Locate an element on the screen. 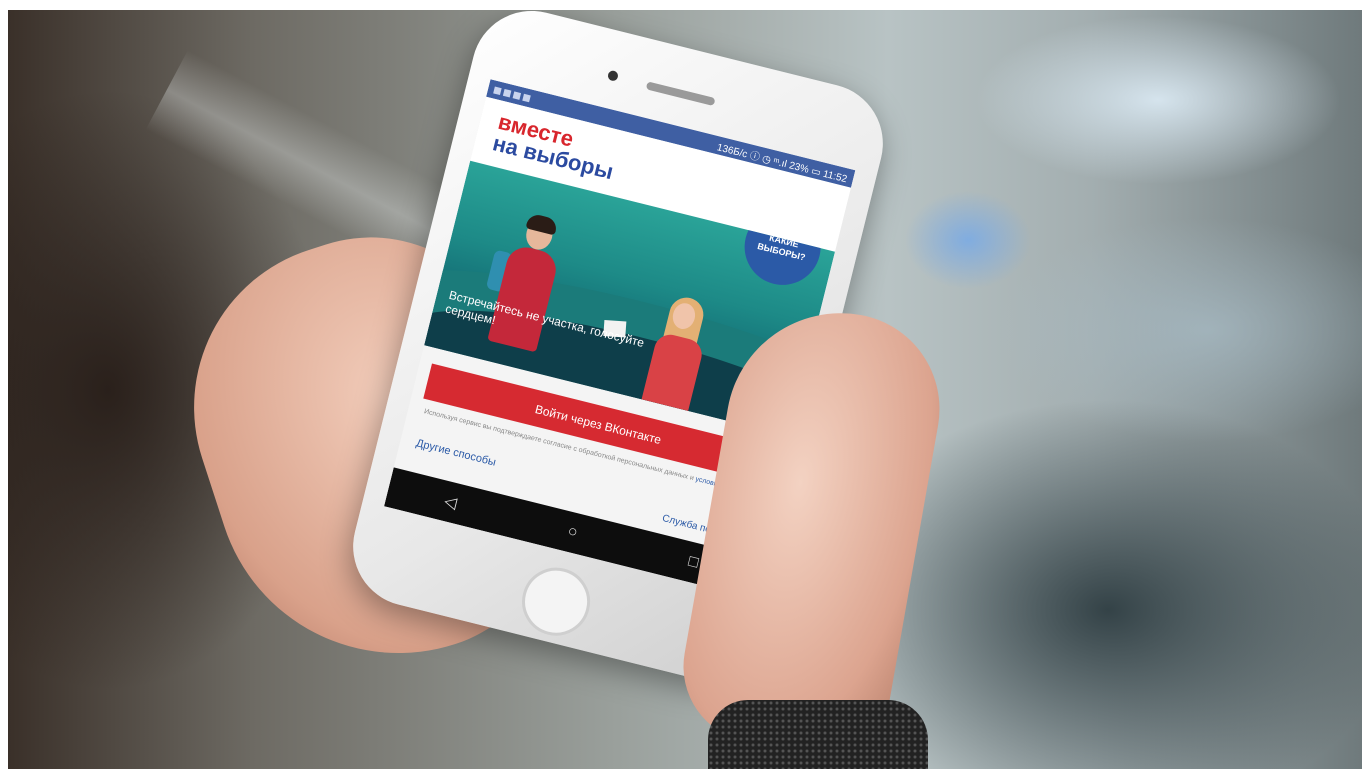  back-icon: ◁ is located at coordinates (450, 502).